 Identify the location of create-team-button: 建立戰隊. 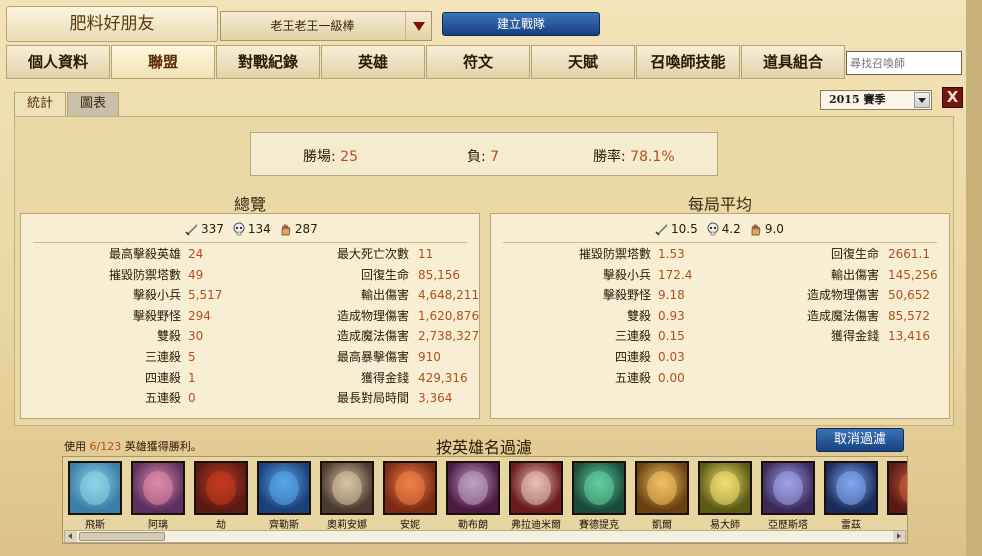
(521, 24).